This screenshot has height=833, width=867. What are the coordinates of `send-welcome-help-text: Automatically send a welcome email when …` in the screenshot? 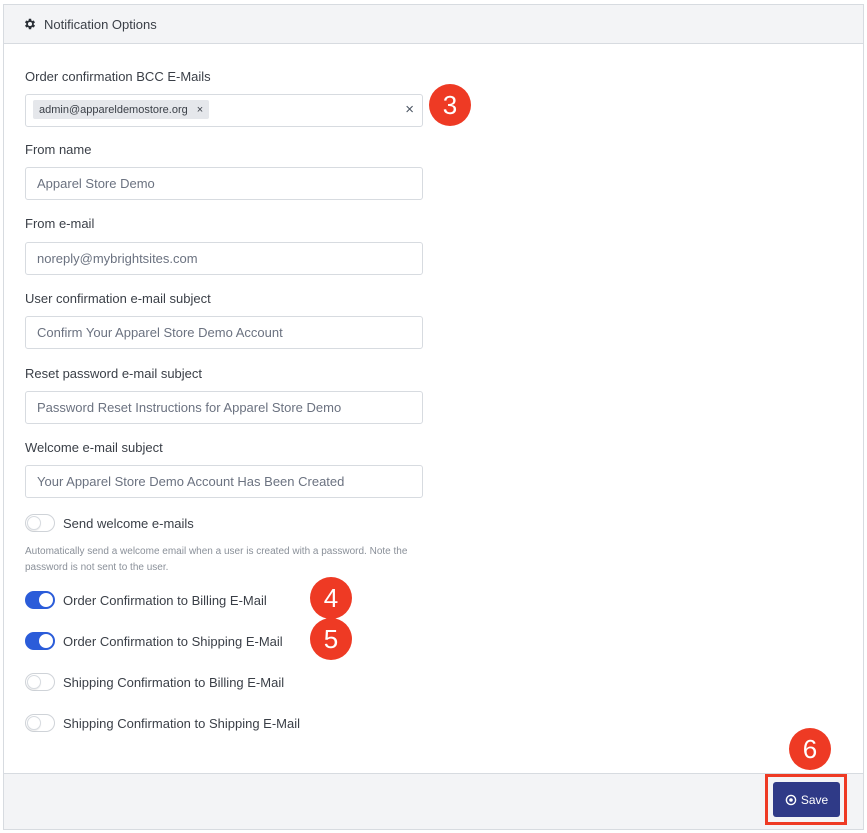 It's located at (216, 559).